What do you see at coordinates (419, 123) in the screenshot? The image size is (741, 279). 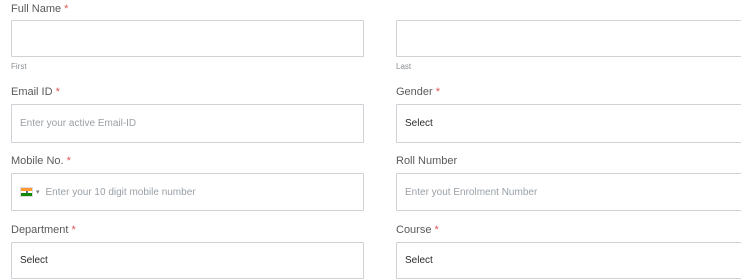 I see `gender-selected-value: Select` at bounding box center [419, 123].